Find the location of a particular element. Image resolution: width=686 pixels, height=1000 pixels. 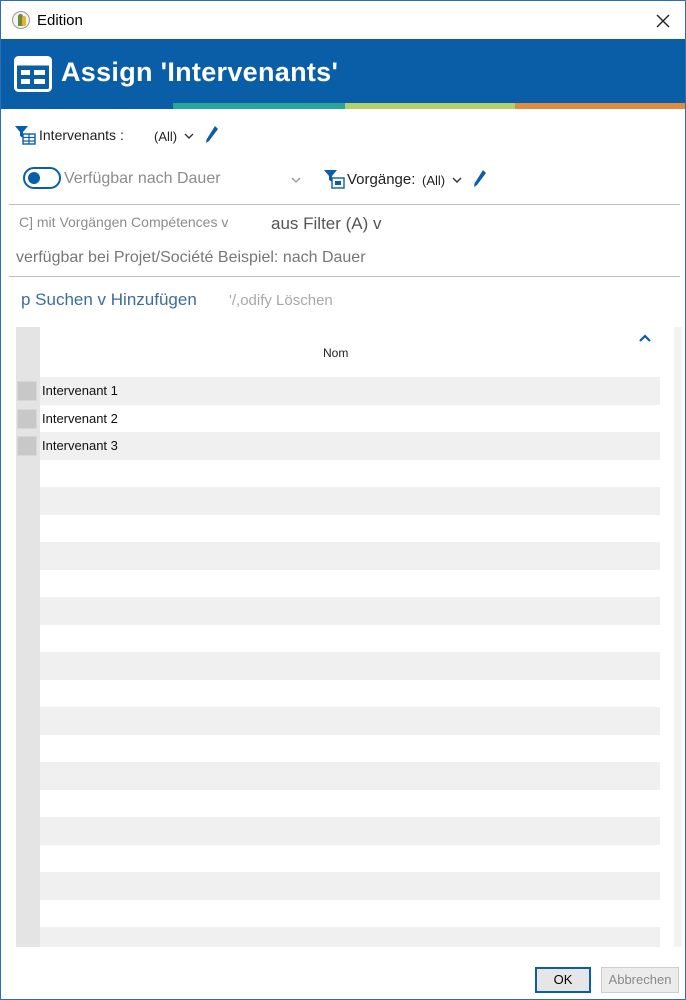

header-banner: Assign 'Intervenants' is located at coordinates (343, 74).